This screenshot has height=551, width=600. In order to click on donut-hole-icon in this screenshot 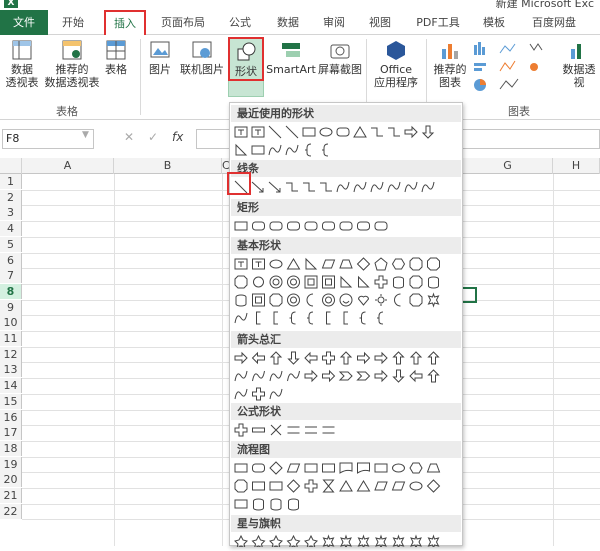, I will do `click(276, 282)`.